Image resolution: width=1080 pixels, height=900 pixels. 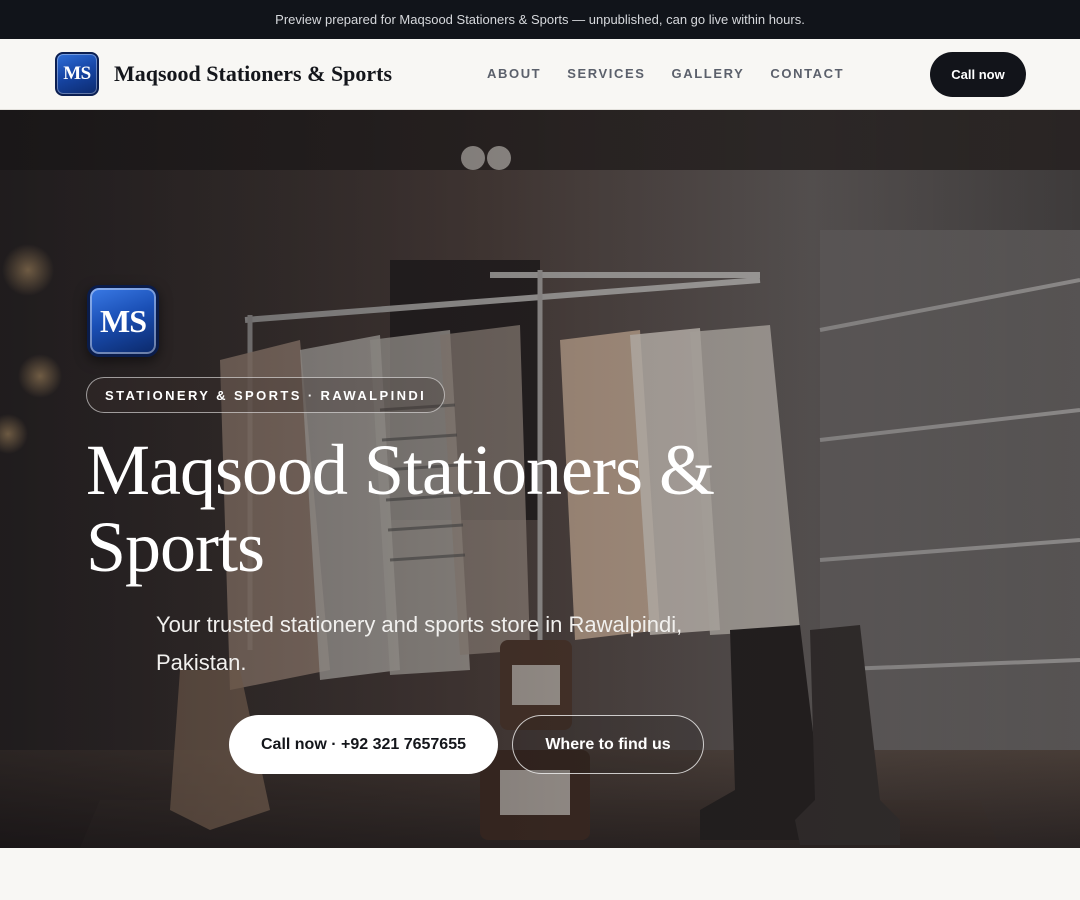 What do you see at coordinates (266, 395) in the screenshot?
I see `hero-tagline: STATIONERY & SPORTS · RAWALPINDI` at bounding box center [266, 395].